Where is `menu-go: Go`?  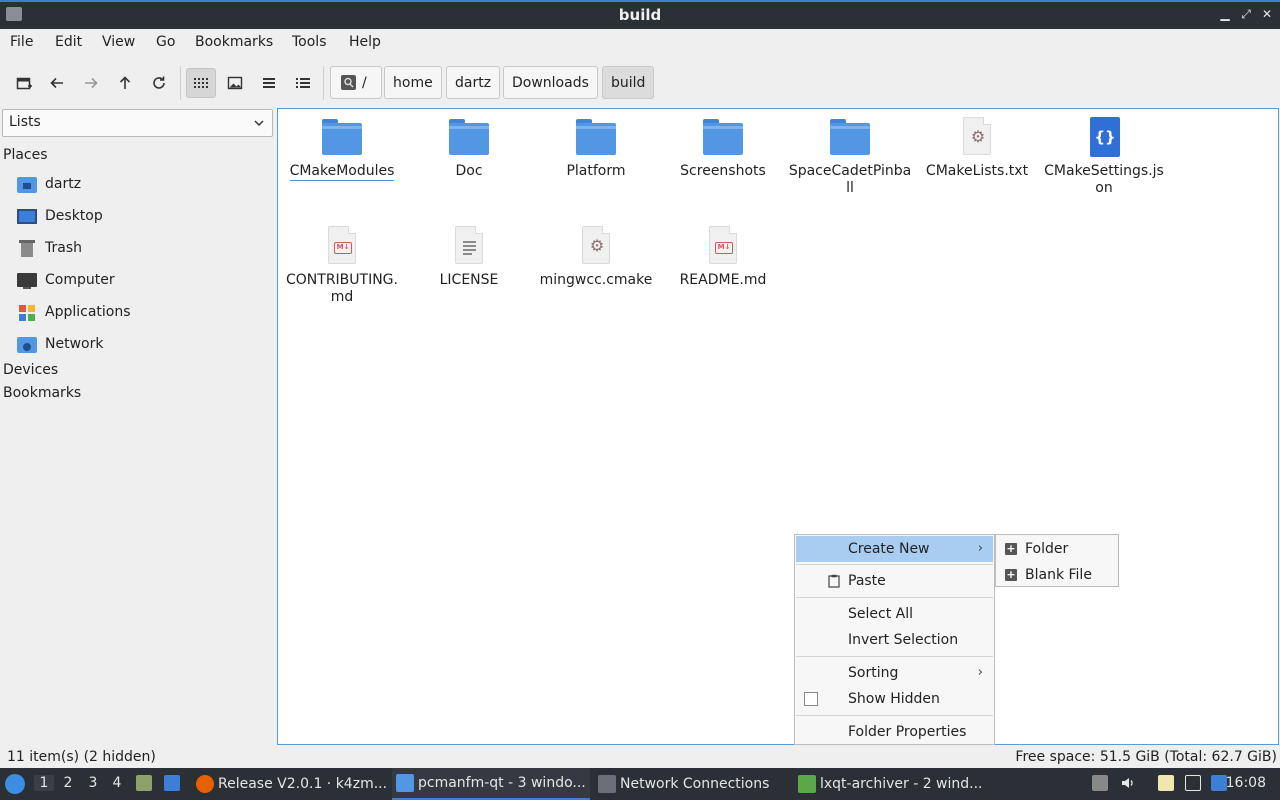
menu-go: Go is located at coordinates (165, 42).